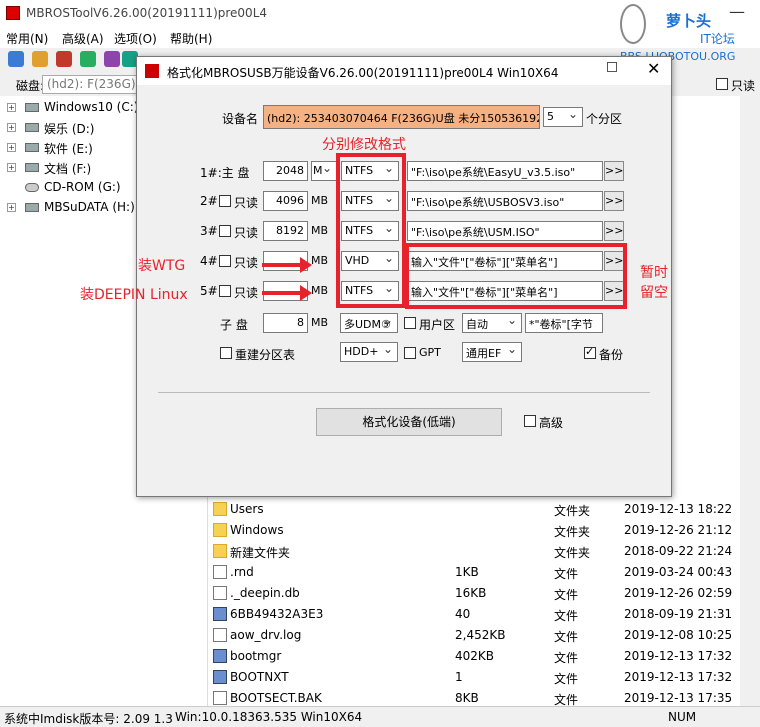 The height and width of the screenshot is (727, 760). I want to click on file-date: 2018-09-19 21:31, so click(678, 614).